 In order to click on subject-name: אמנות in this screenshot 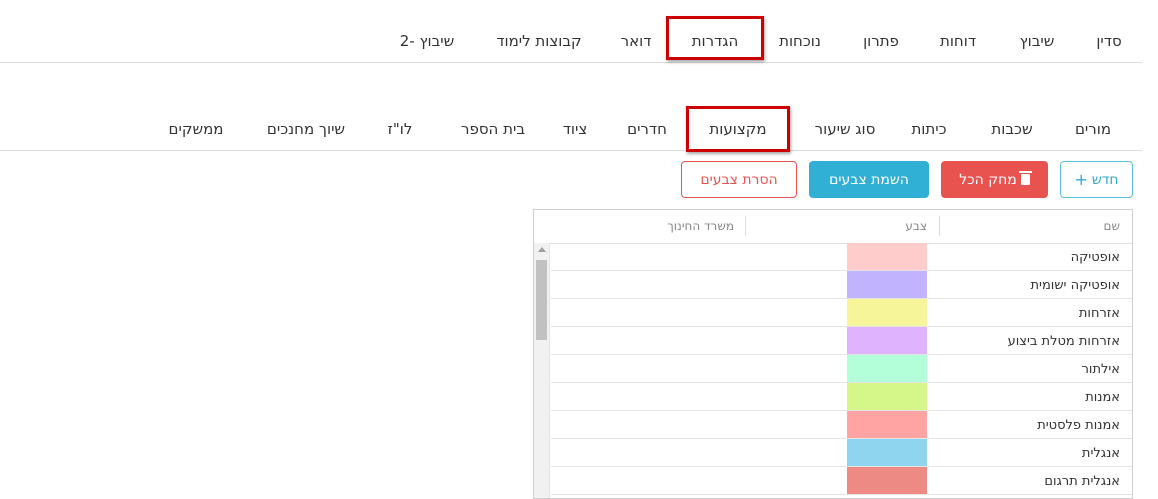, I will do `click(1102, 397)`.